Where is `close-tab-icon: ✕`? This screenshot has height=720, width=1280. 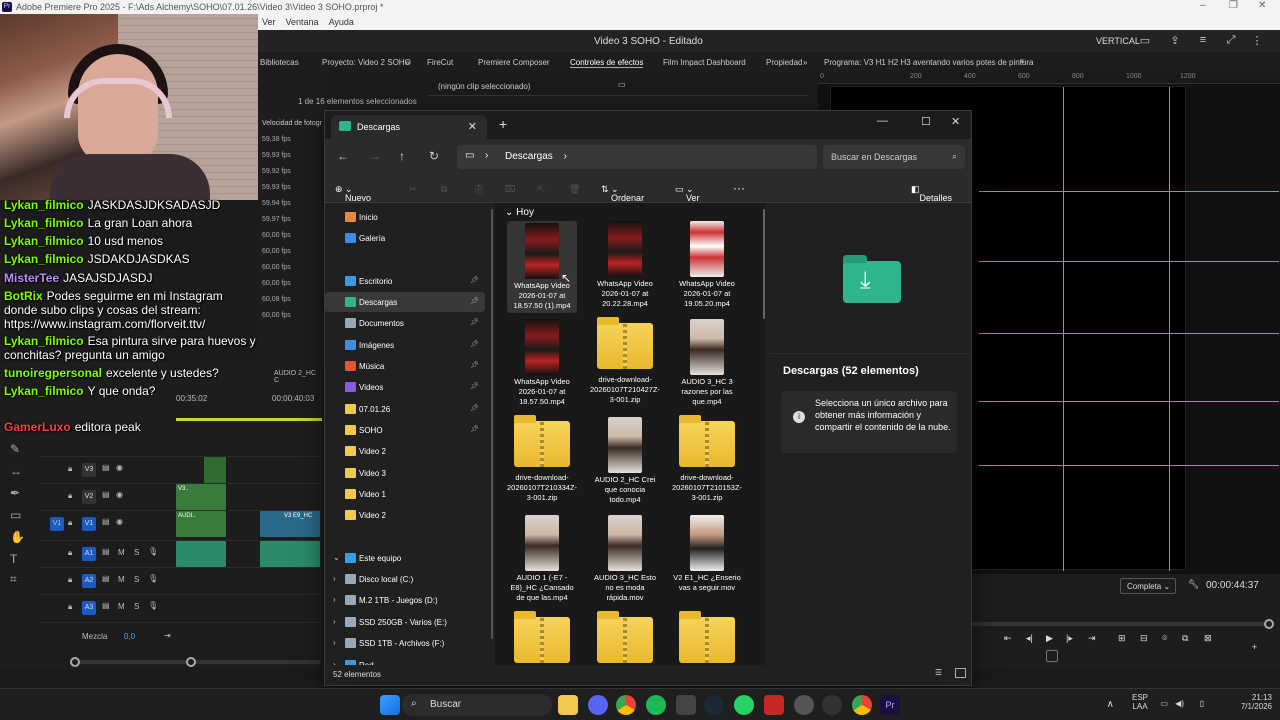
close-tab-icon: ✕ is located at coordinates (472, 126).